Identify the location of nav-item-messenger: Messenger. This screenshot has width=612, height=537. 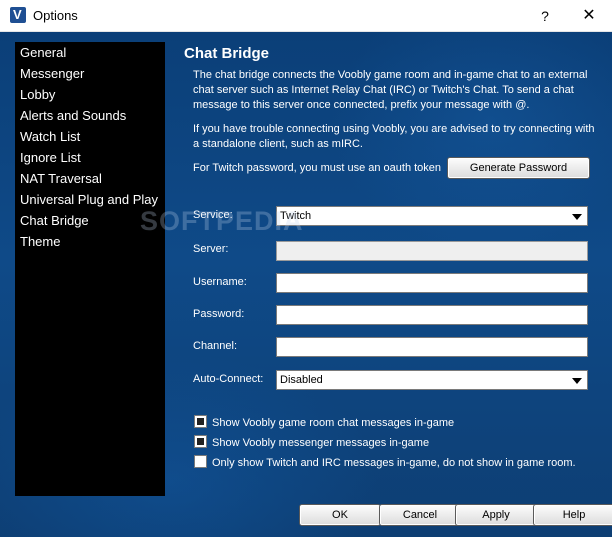
(90, 73).